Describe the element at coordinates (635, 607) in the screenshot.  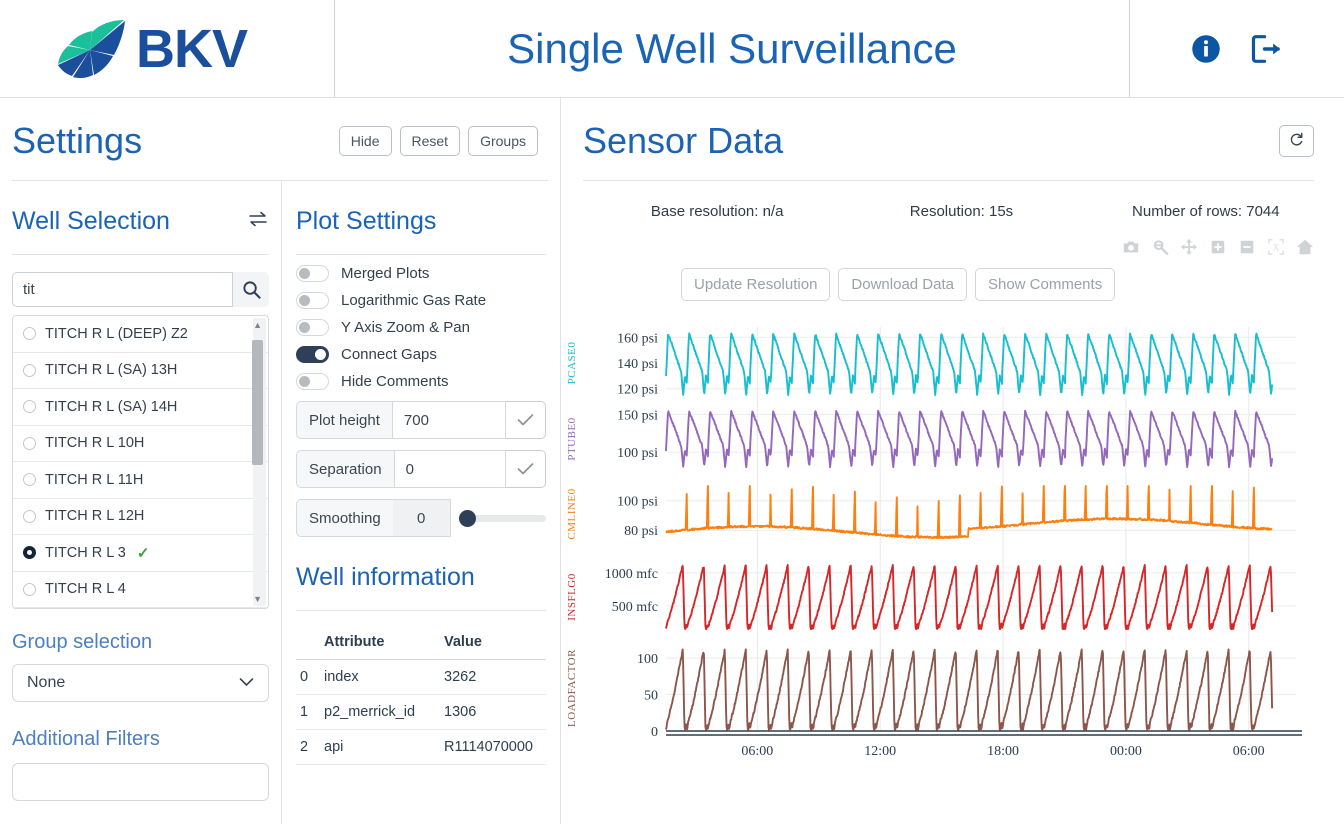
I see `svg-text: 500 mfc` at that location.